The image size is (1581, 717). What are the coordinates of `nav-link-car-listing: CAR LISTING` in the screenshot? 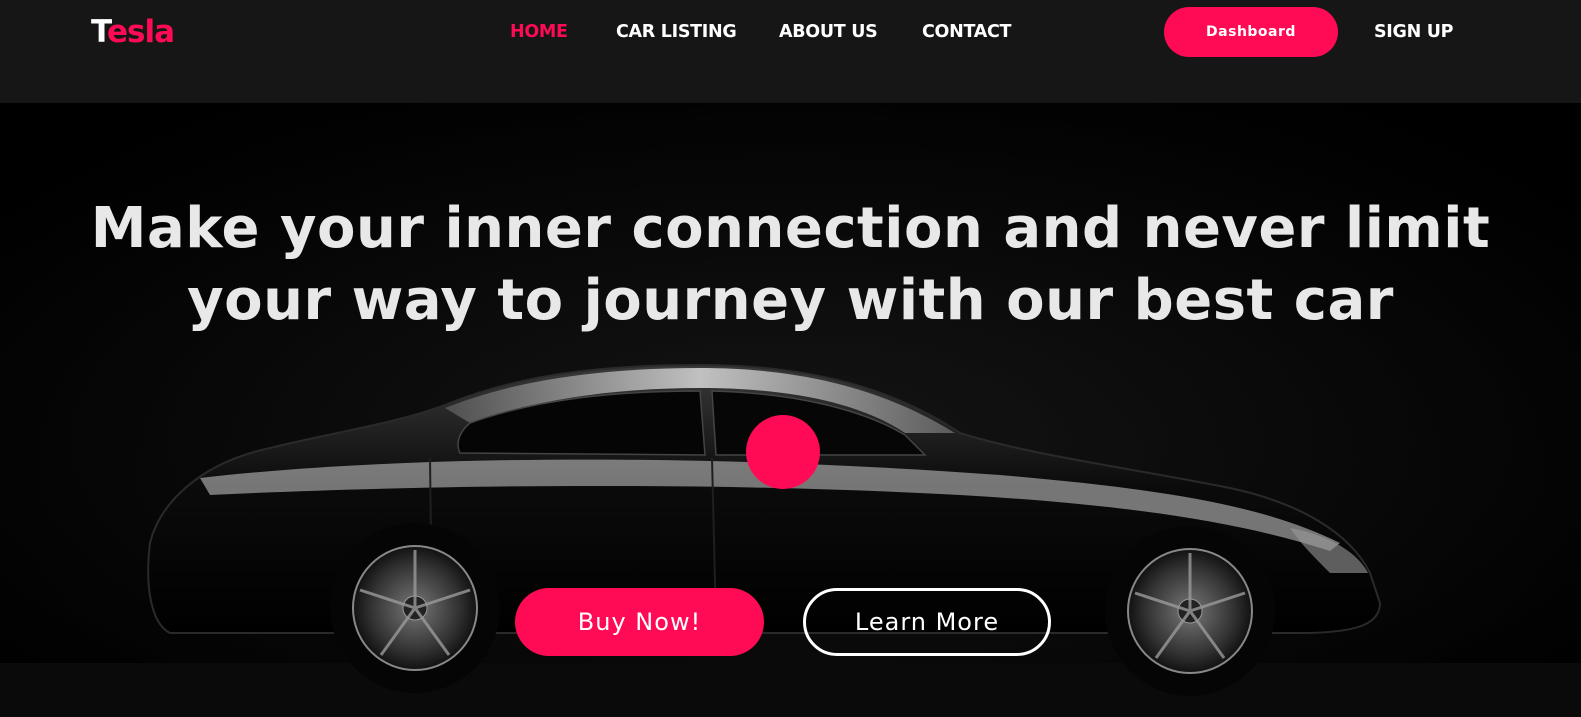 It's located at (676, 32).